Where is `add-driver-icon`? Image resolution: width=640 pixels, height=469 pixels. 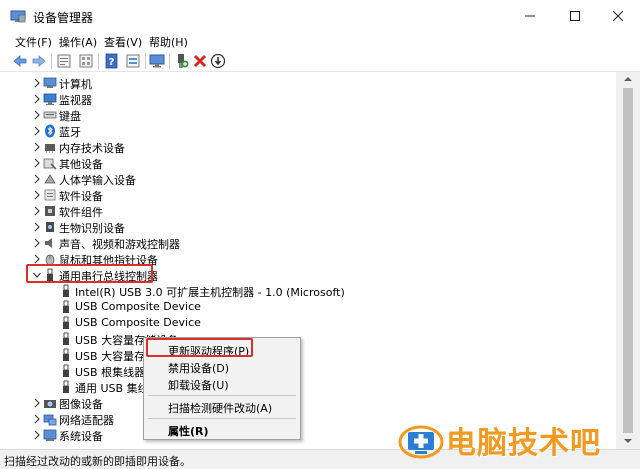 add-driver-icon is located at coordinates (182, 61).